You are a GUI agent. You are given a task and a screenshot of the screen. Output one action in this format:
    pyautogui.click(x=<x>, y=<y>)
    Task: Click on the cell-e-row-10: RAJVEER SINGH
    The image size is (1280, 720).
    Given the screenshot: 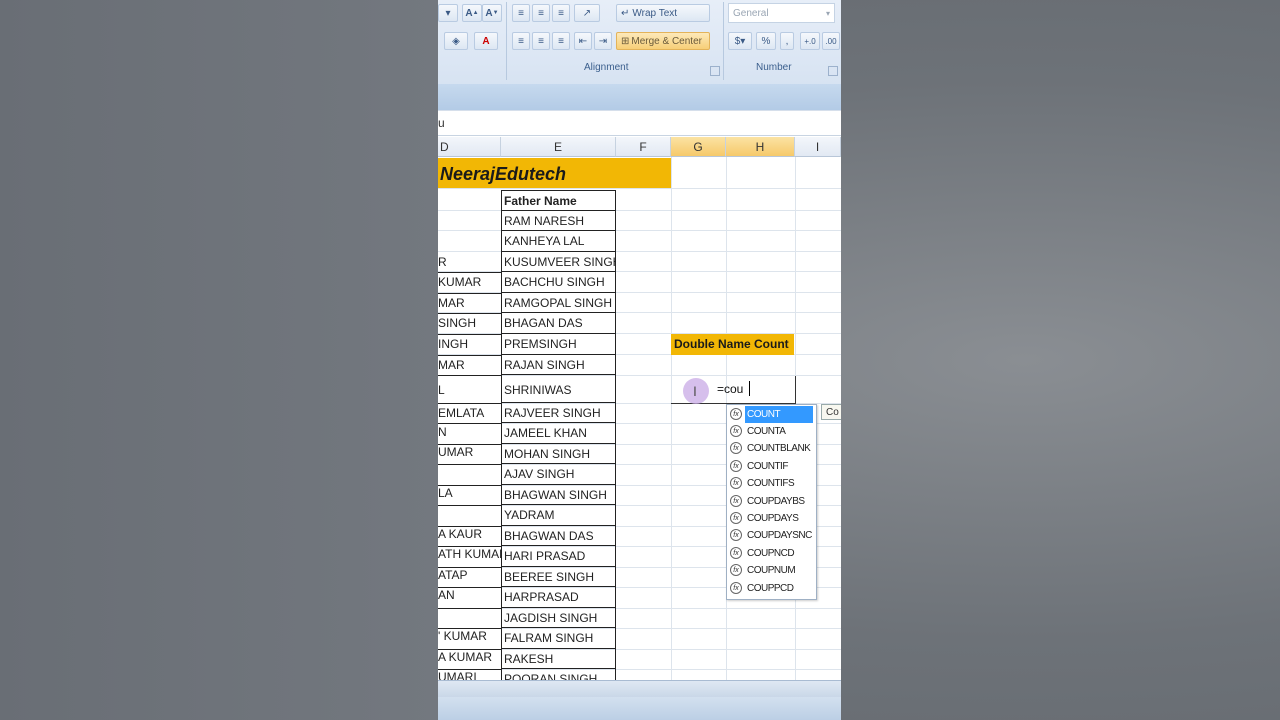 What is the action you would take?
    pyautogui.click(x=558, y=413)
    